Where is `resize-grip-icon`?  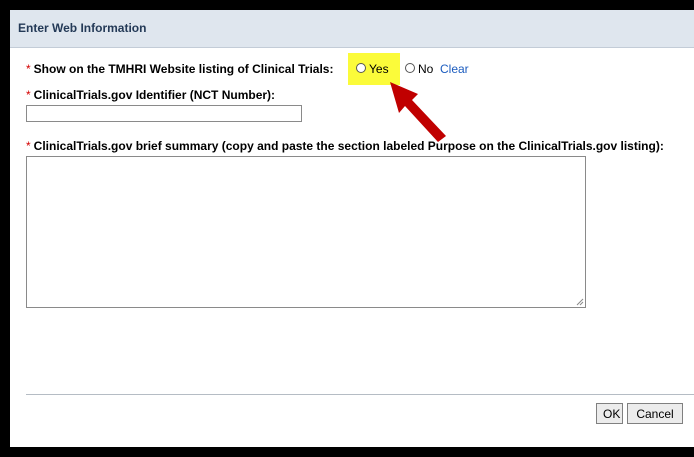 resize-grip-icon is located at coordinates (580, 302).